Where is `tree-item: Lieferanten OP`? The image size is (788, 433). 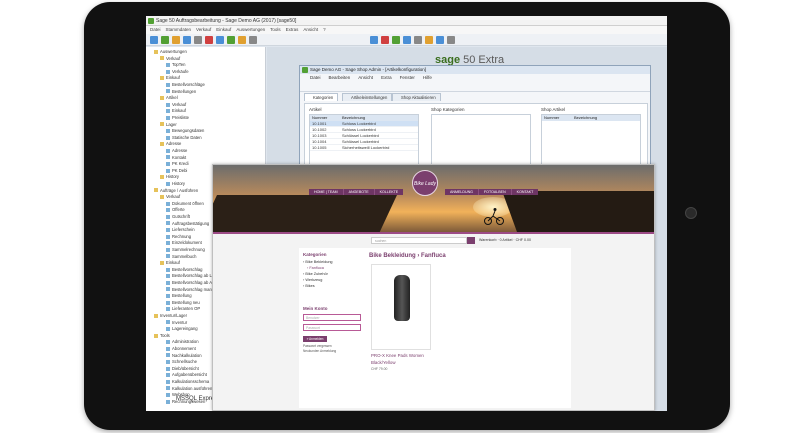 tree-item: Lieferanten OP is located at coordinates (183, 309).